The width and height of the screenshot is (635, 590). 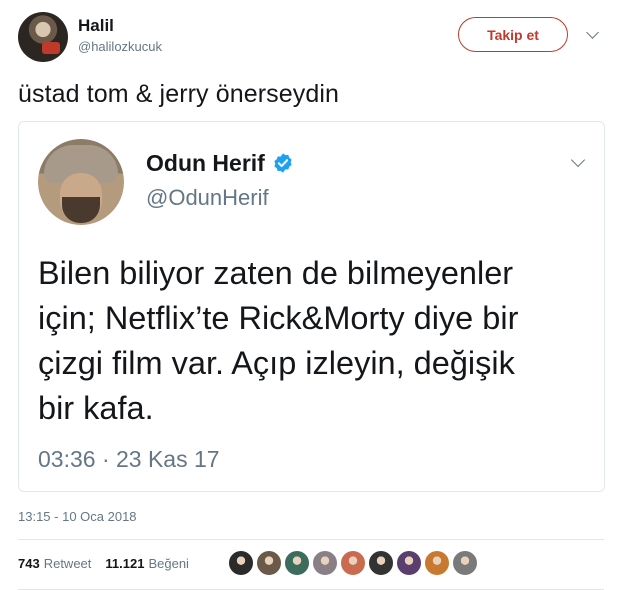 What do you see at coordinates (96, 408) in the screenshot?
I see `quoted-text-line: bir kafa.` at bounding box center [96, 408].